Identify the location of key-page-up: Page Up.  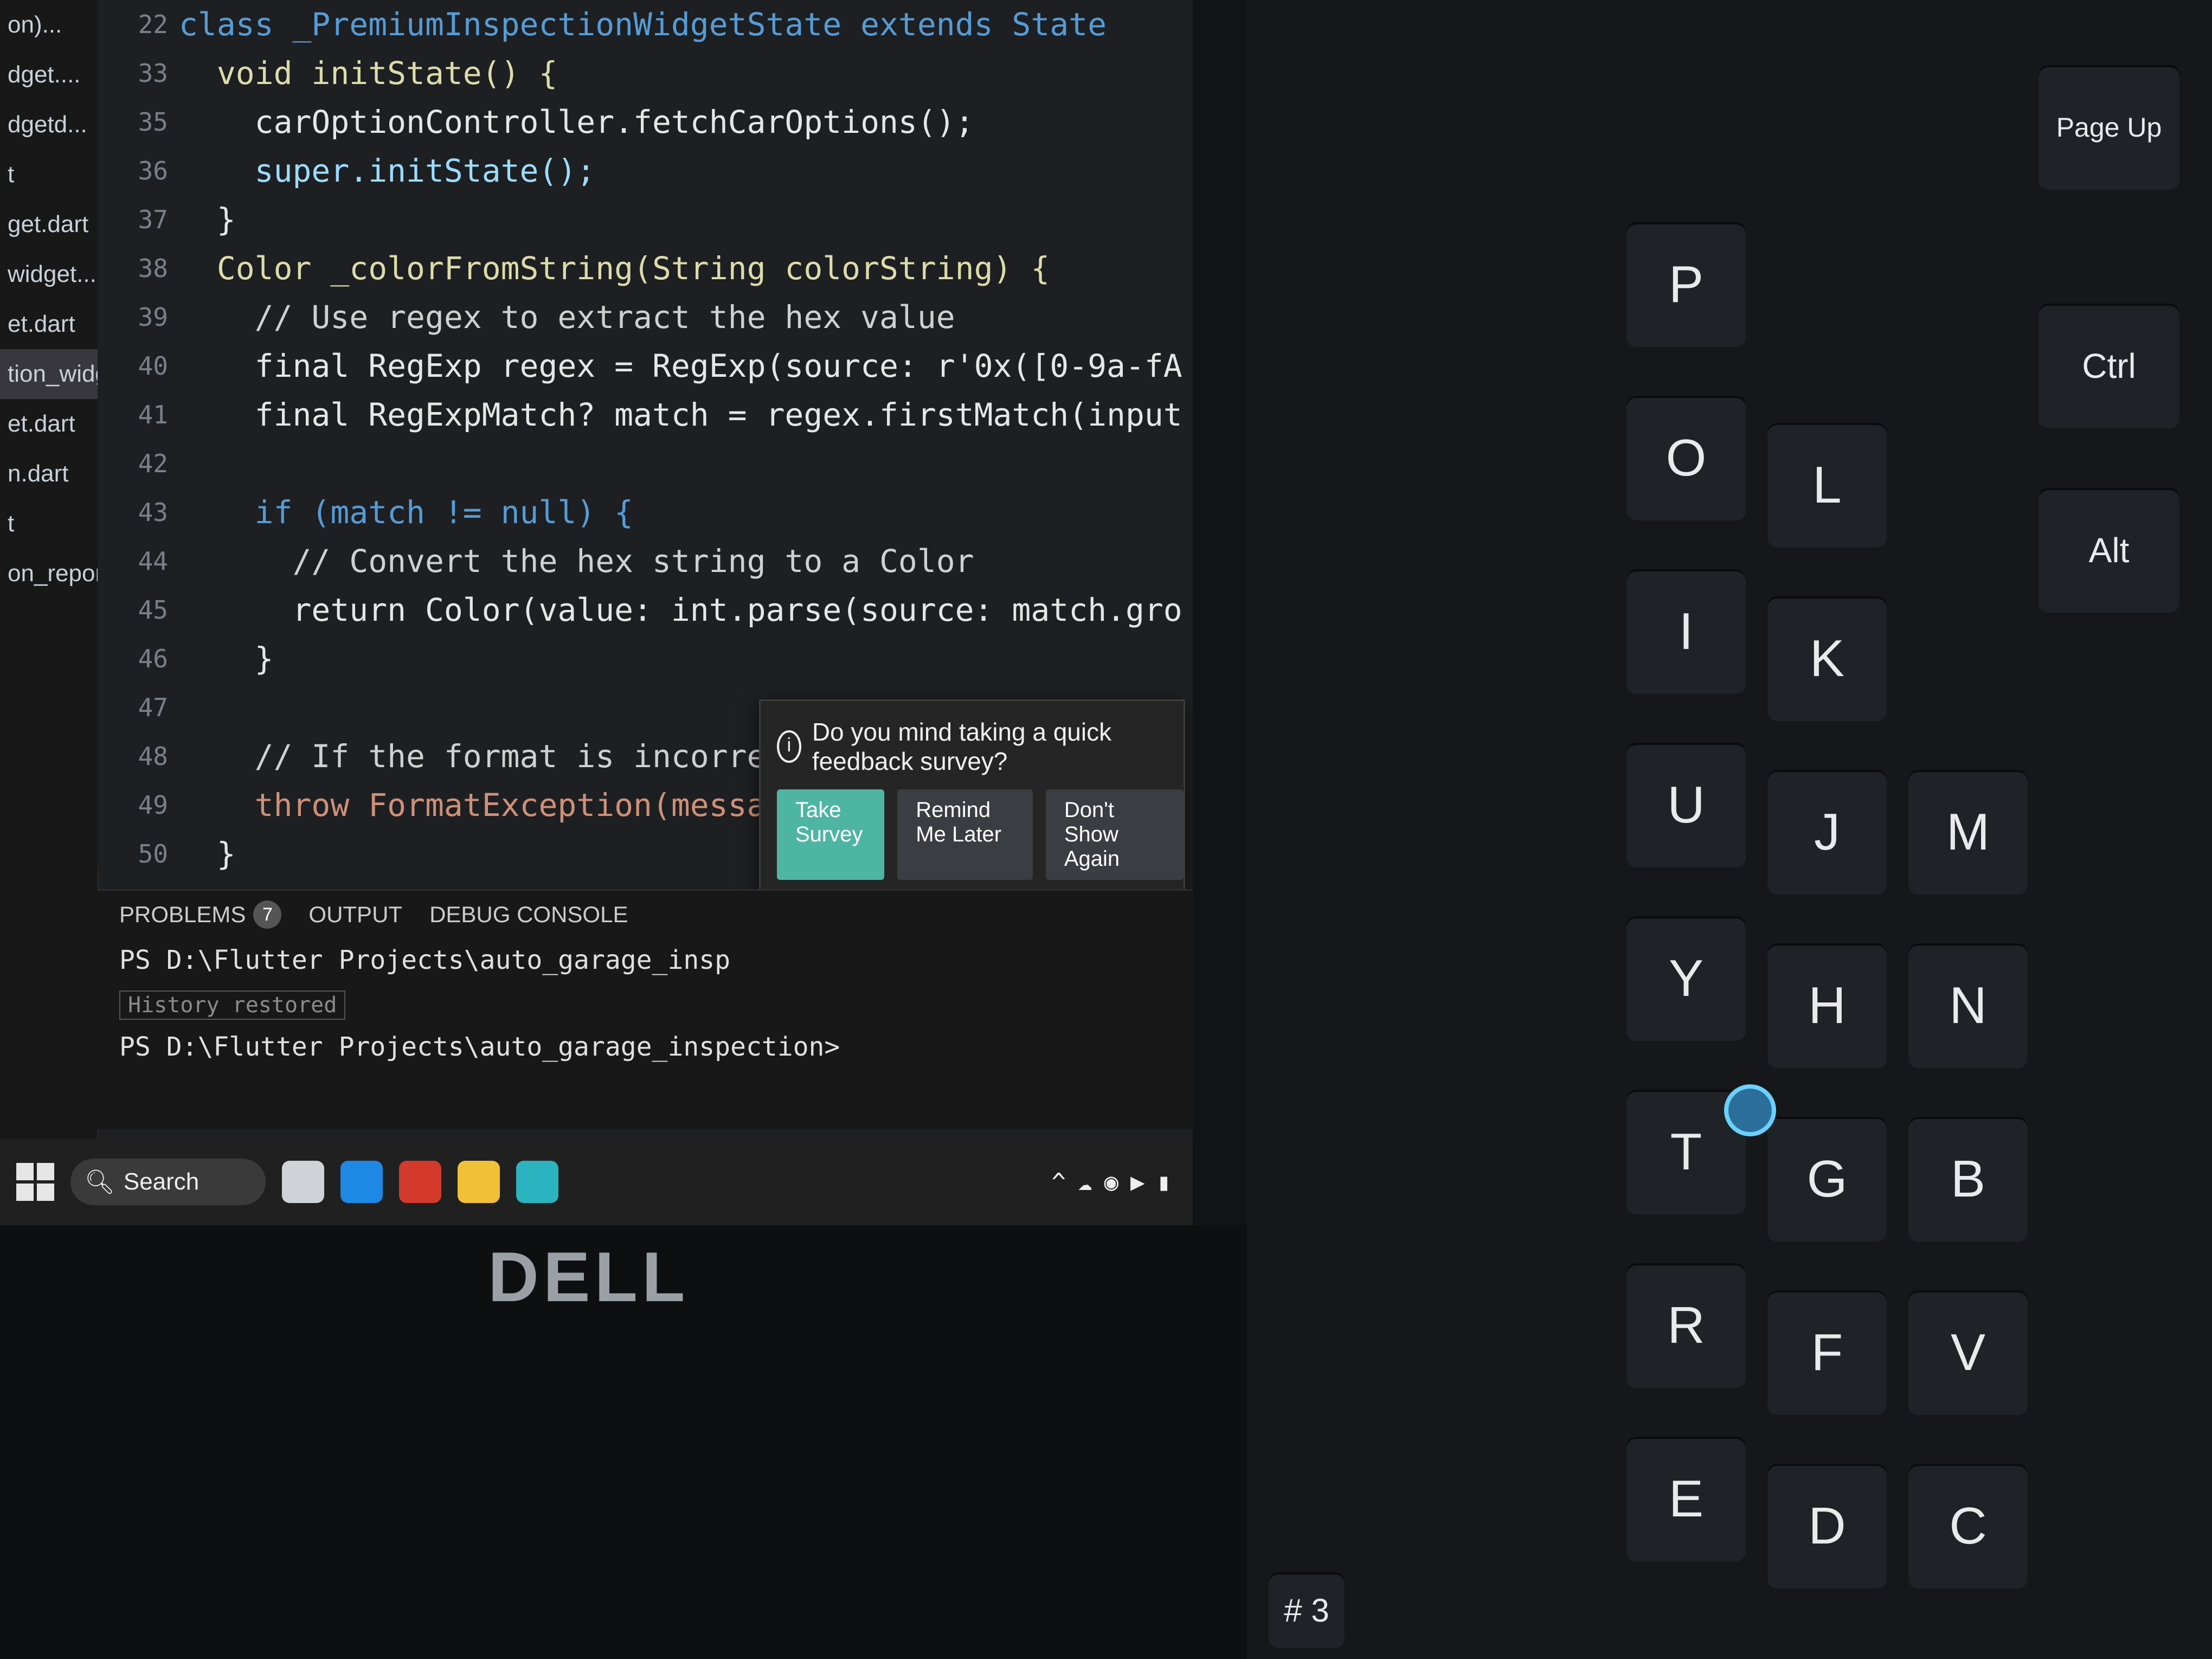
(2109, 127).